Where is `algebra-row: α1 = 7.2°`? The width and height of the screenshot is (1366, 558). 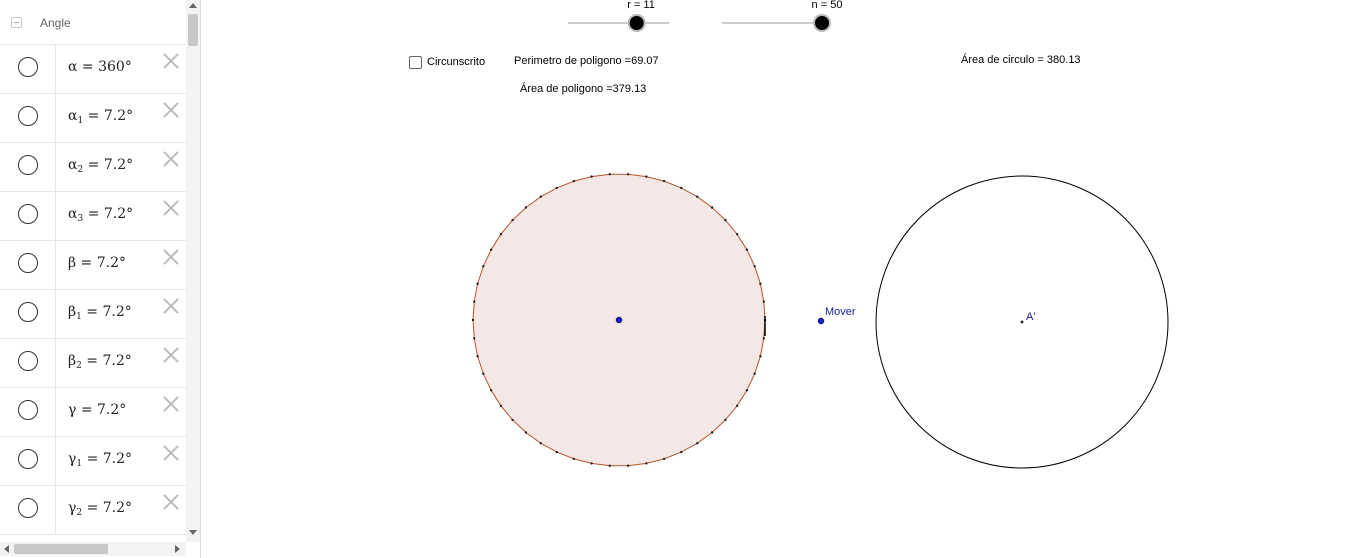 algebra-row: α1 = 7.2° is located at coordinates (93, 118).